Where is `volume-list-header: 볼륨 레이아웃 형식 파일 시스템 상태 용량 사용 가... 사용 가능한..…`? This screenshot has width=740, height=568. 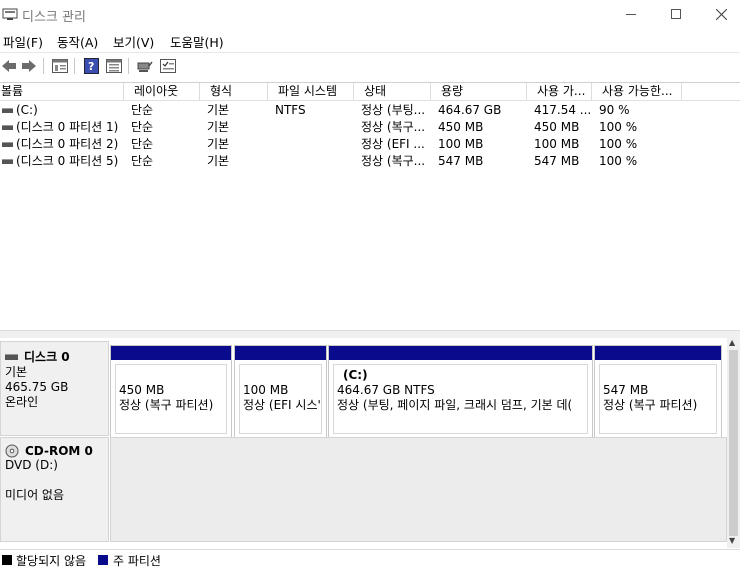 volume-list-header: 볼륨 레이아웃 형식 파일 시스템 상태 용량 사용 가... 사용 가능한..… is located at coordinates (370, 92).